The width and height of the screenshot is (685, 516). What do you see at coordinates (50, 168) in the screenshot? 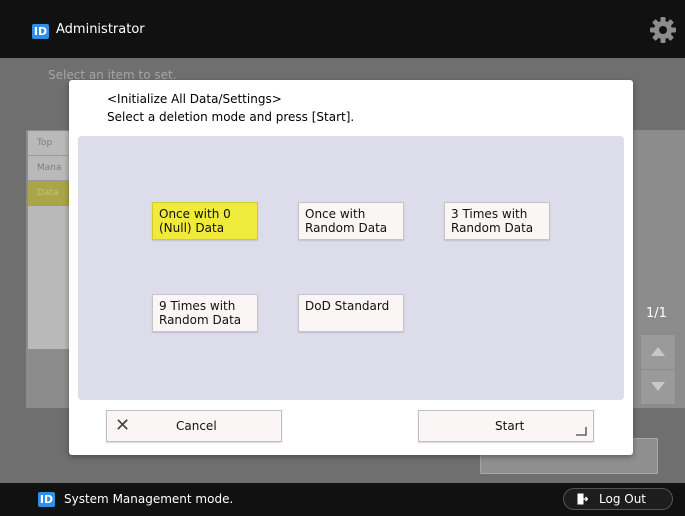
I see `list-item: Mana` at bounding box center [50, 168].